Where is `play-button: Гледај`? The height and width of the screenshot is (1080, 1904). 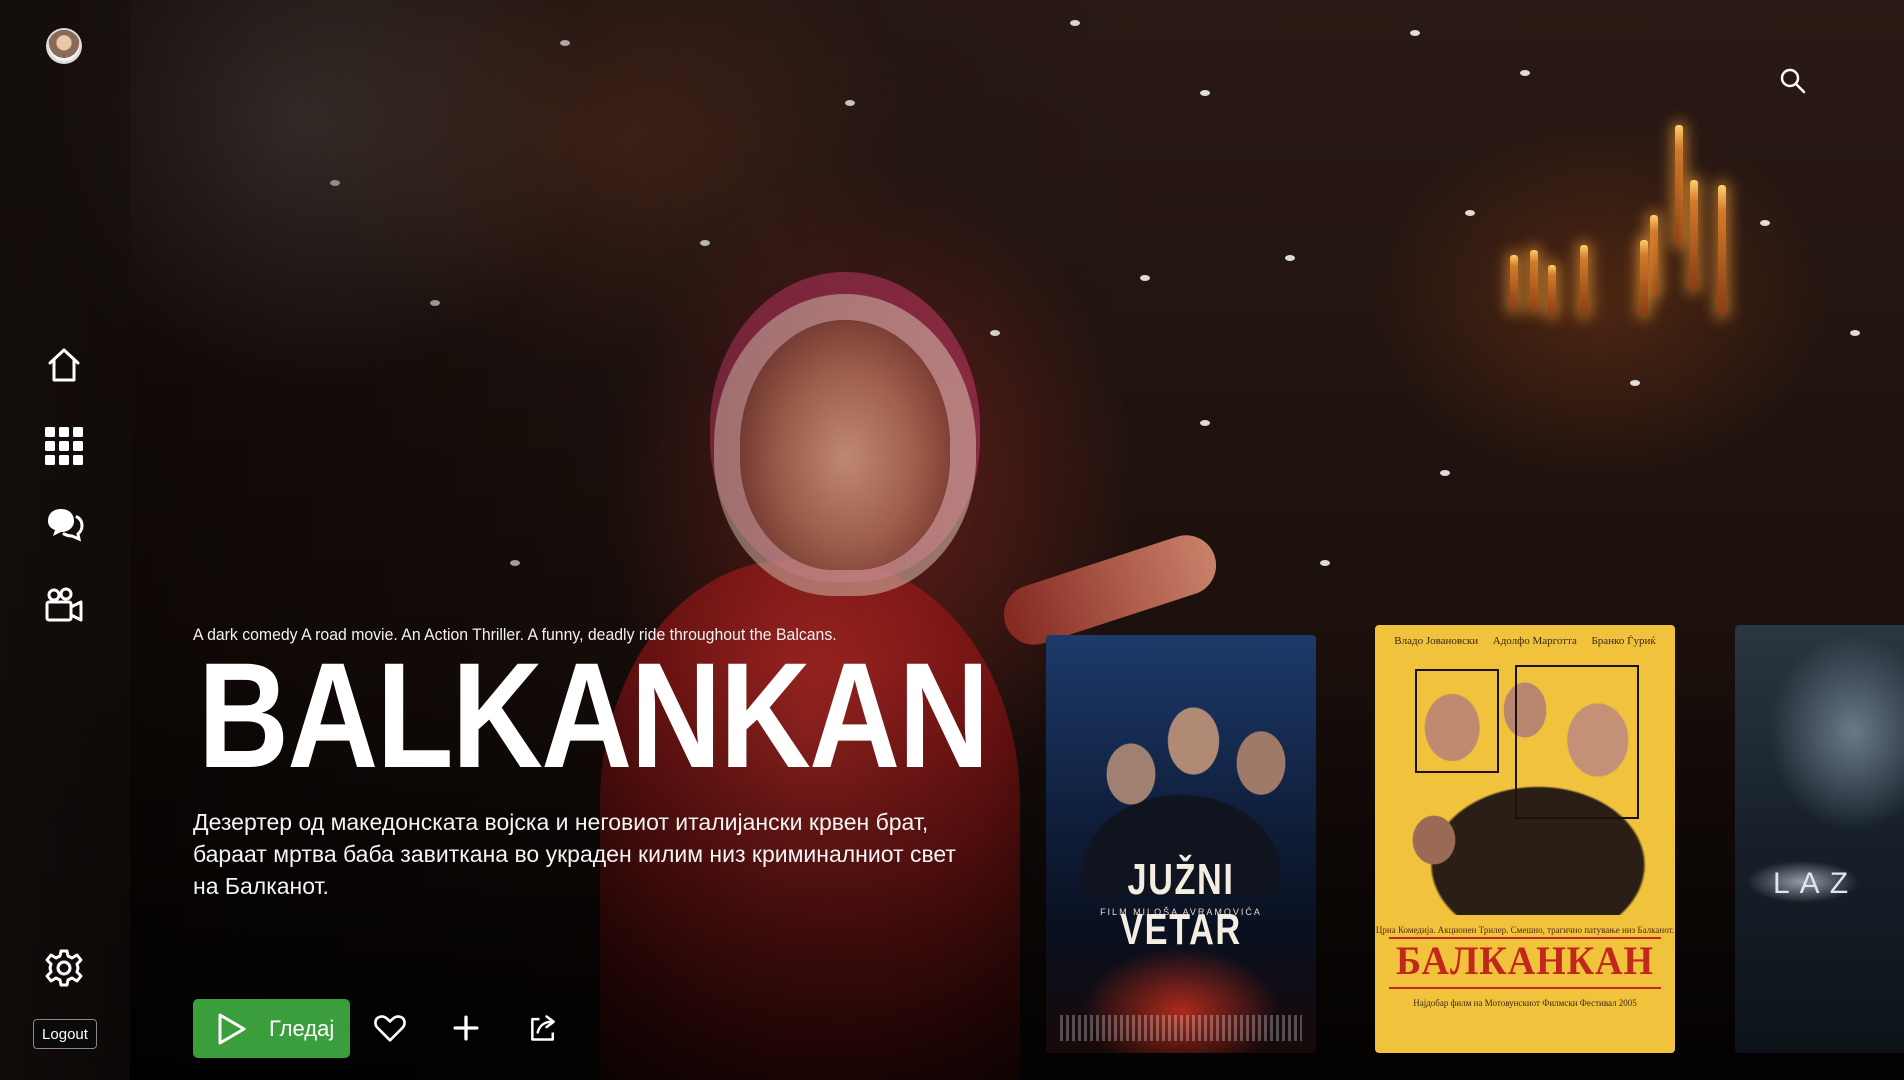
play-button: Гледај is located at coordinates (271, 1028).